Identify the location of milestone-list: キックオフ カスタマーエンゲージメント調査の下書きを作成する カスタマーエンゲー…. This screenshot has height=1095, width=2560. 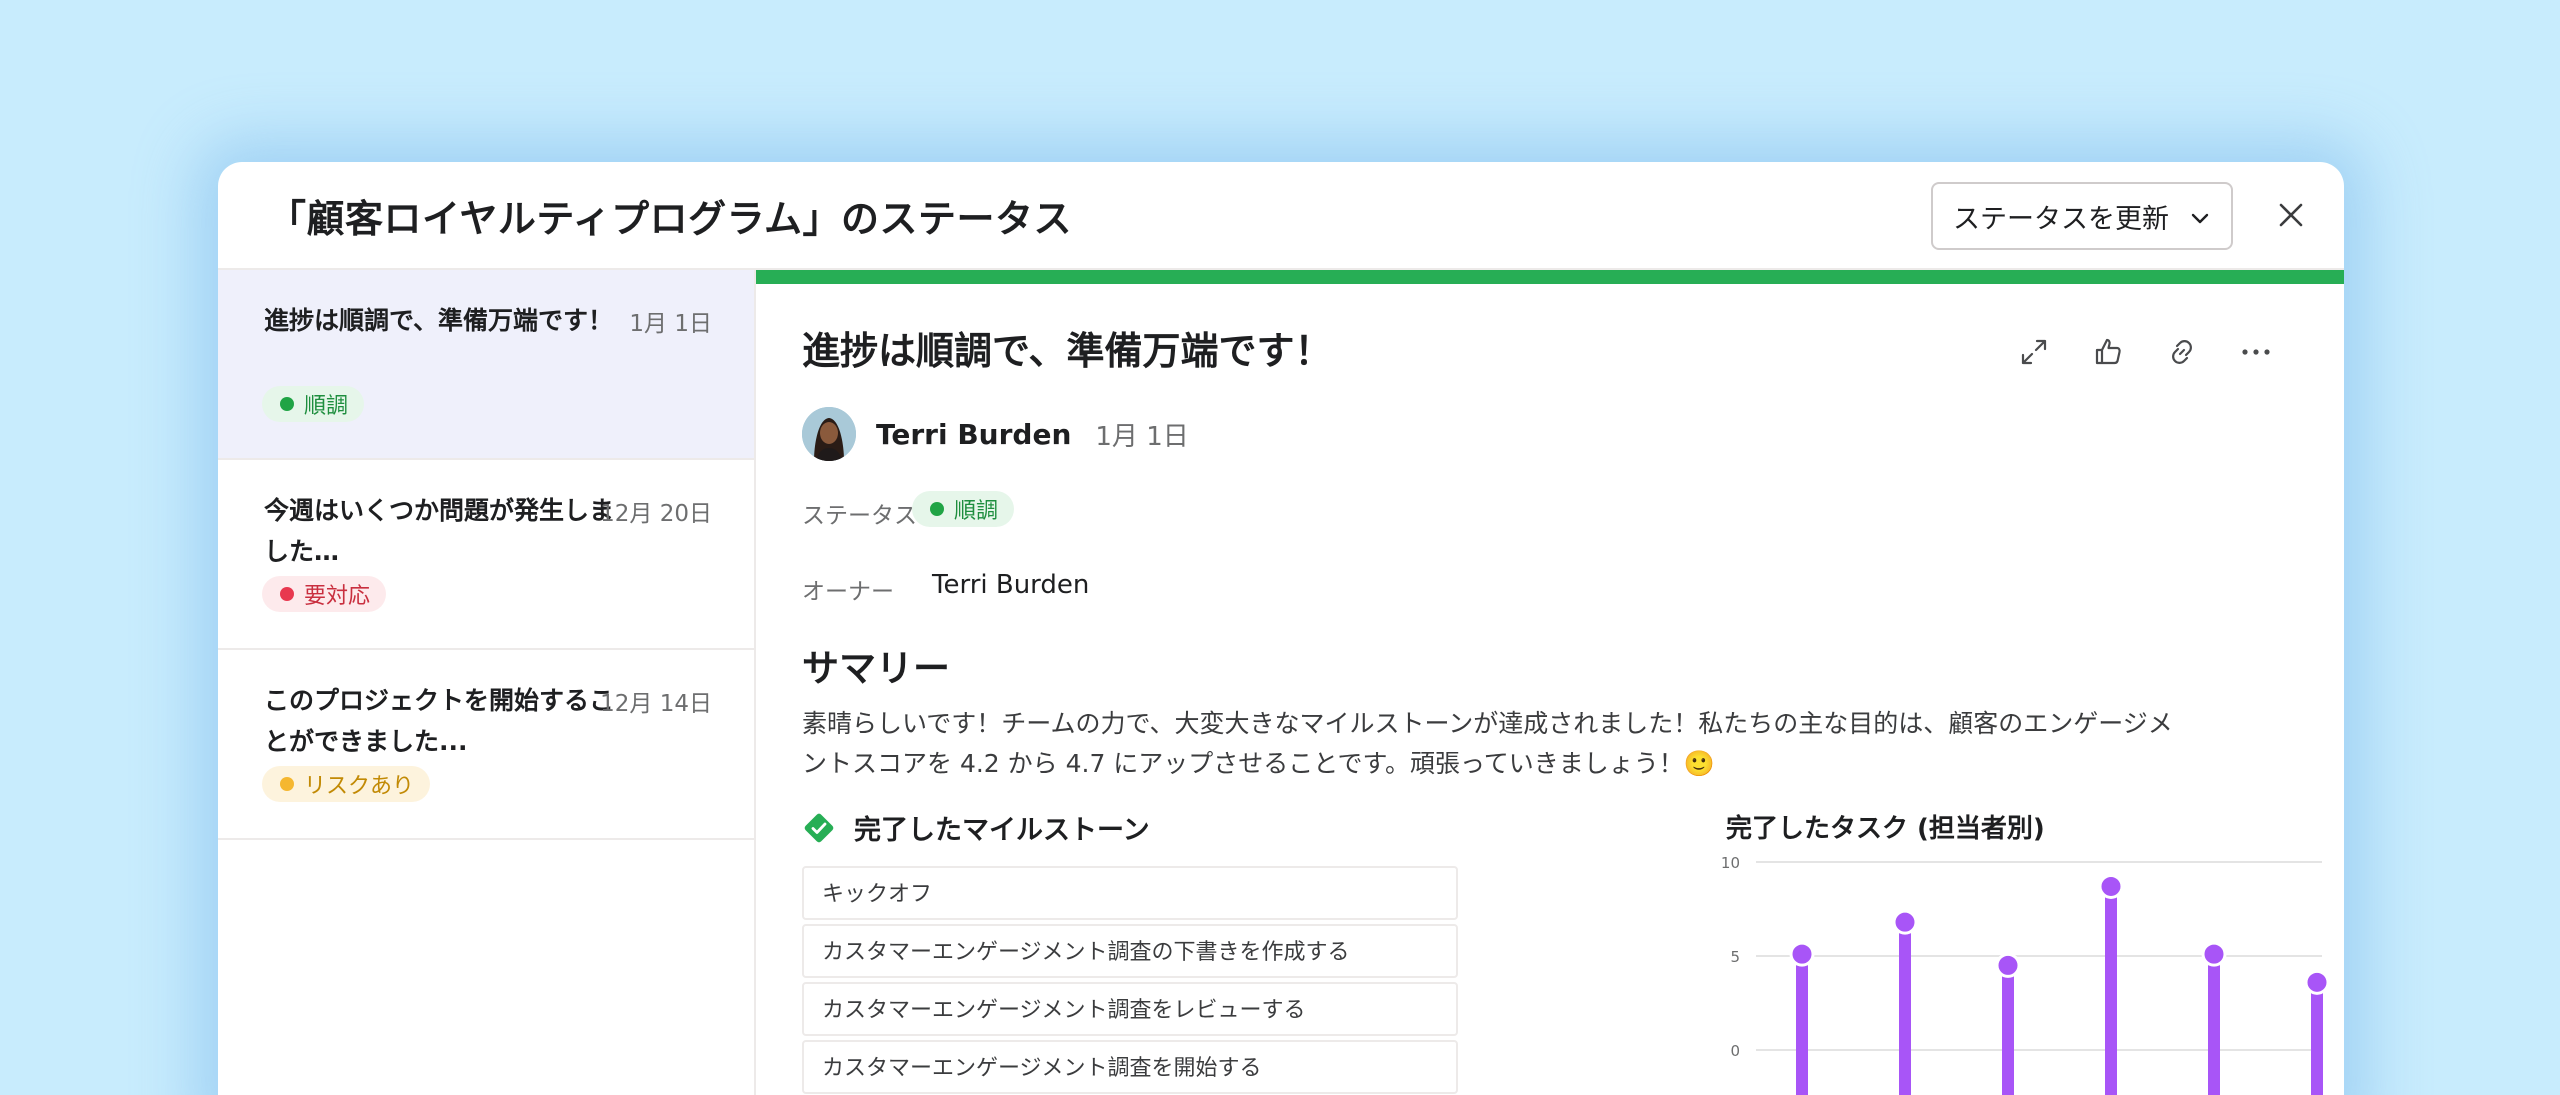
(1130, 980).